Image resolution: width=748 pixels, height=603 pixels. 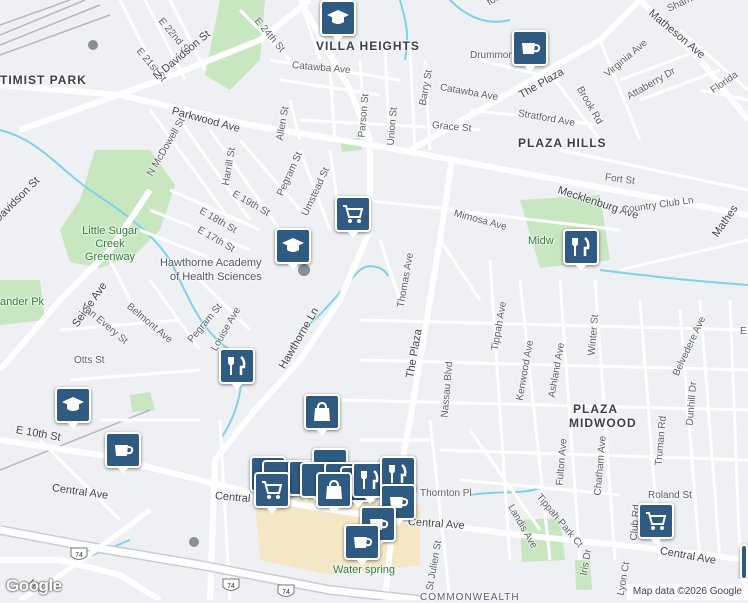 What do you see at coordinates (43, 80) in the screenshot?
I see `neighborhood-optimist-park: TIMIST PARK` at bounding box center [43, 80].